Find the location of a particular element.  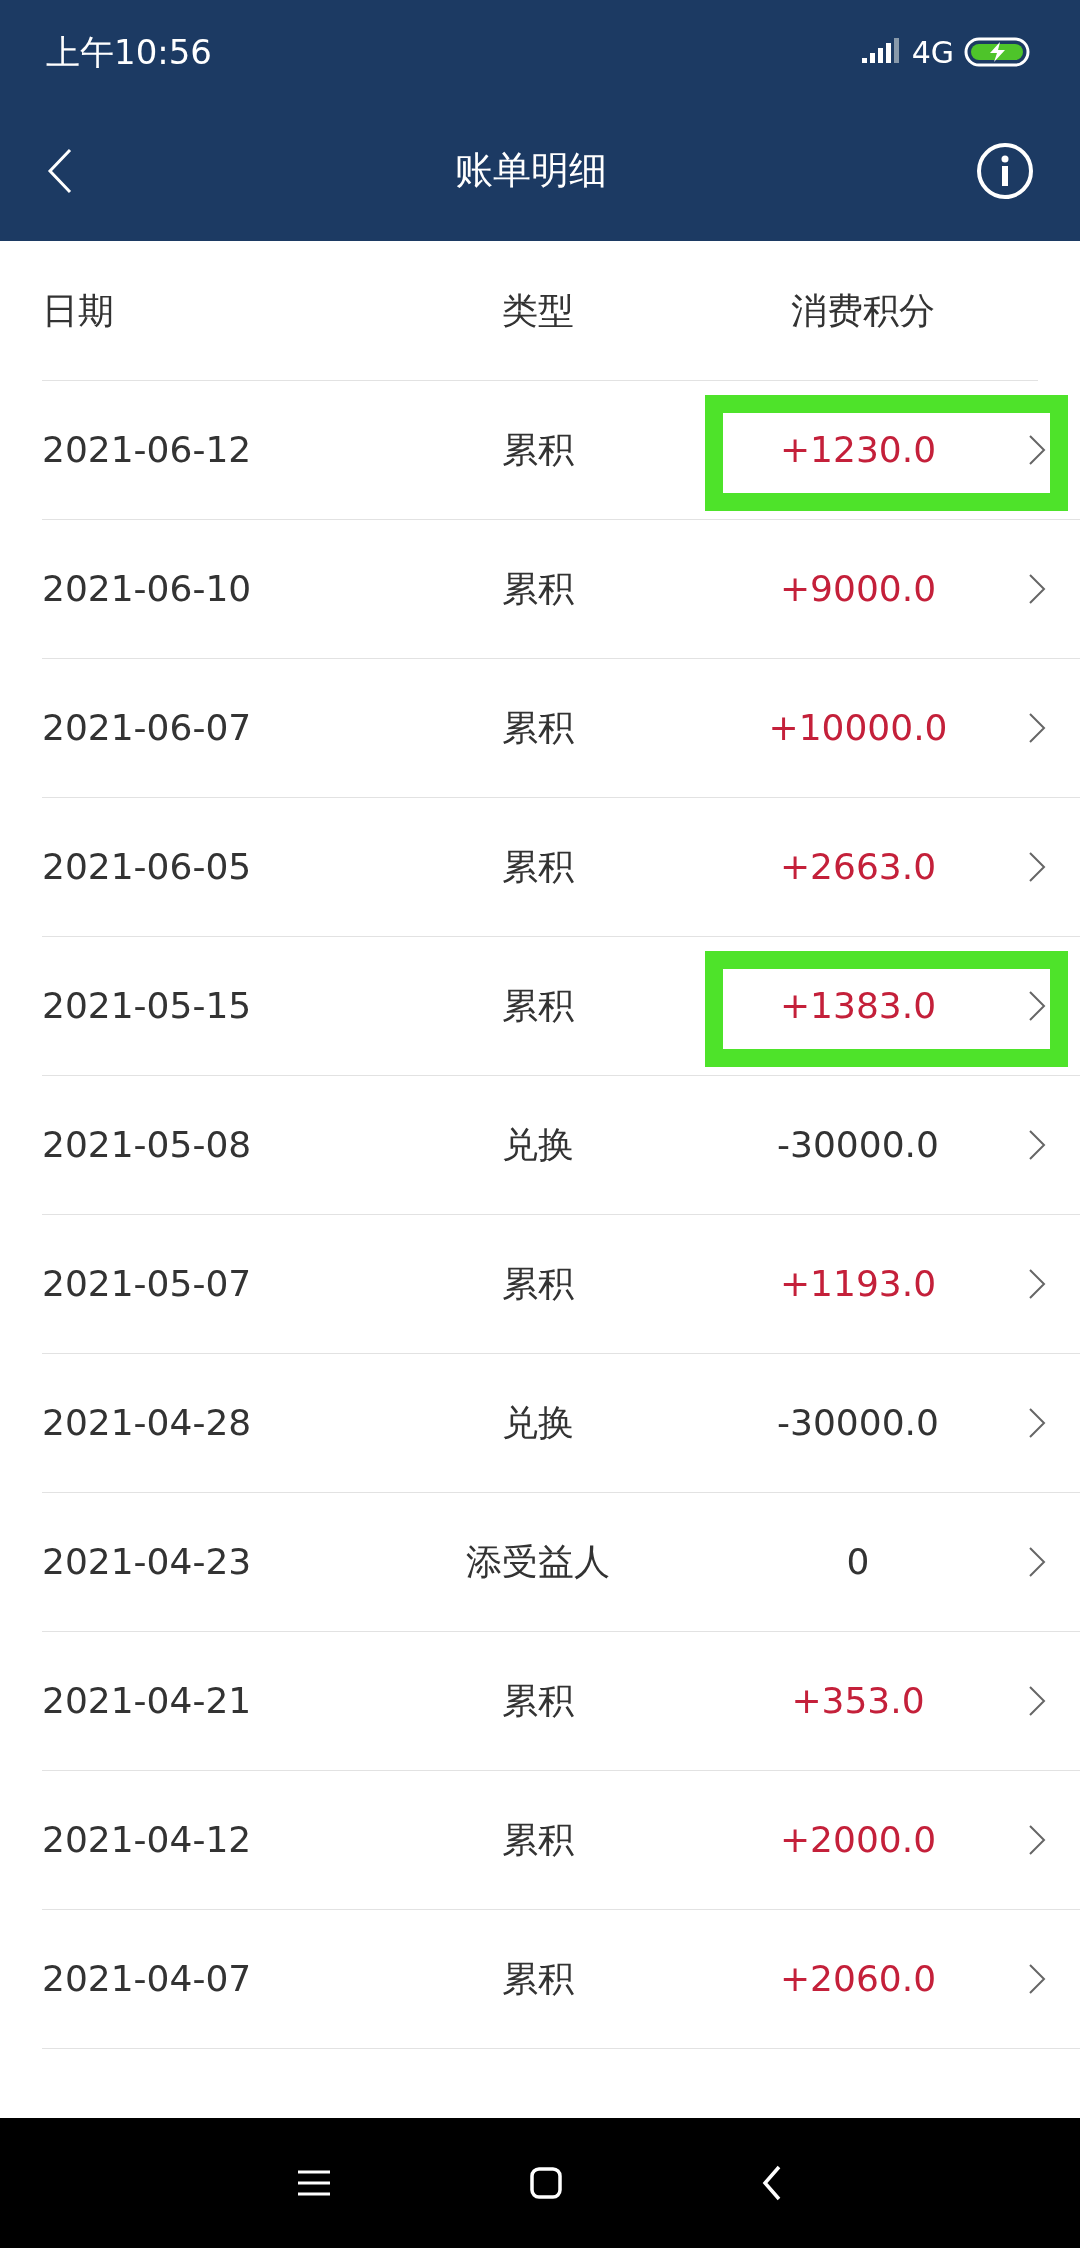

points-cell-text: +1383.0 is located at coordinates (858, 1006).